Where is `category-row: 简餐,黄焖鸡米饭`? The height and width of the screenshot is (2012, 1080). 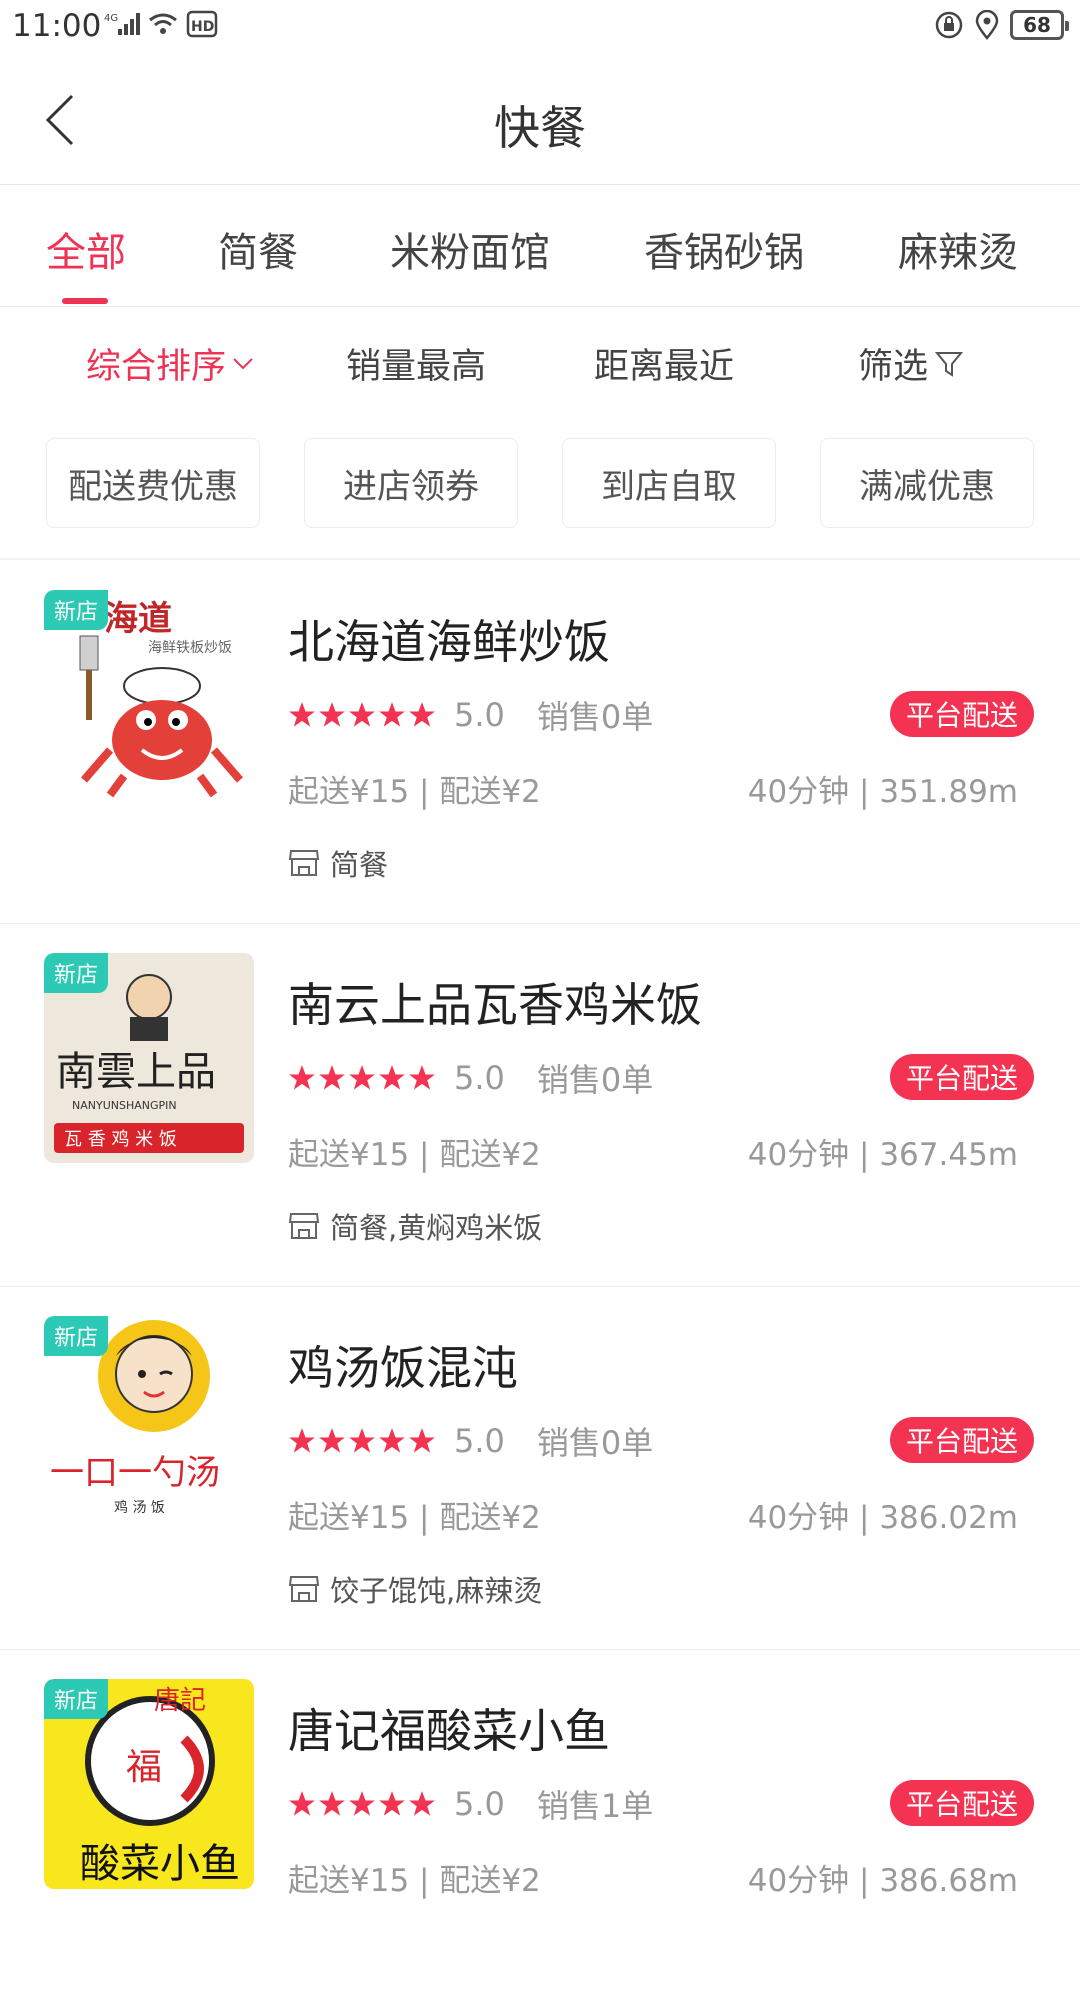 category-row: 简餐,黄焖鸡米饭 is located at coordinates (415, 1226).